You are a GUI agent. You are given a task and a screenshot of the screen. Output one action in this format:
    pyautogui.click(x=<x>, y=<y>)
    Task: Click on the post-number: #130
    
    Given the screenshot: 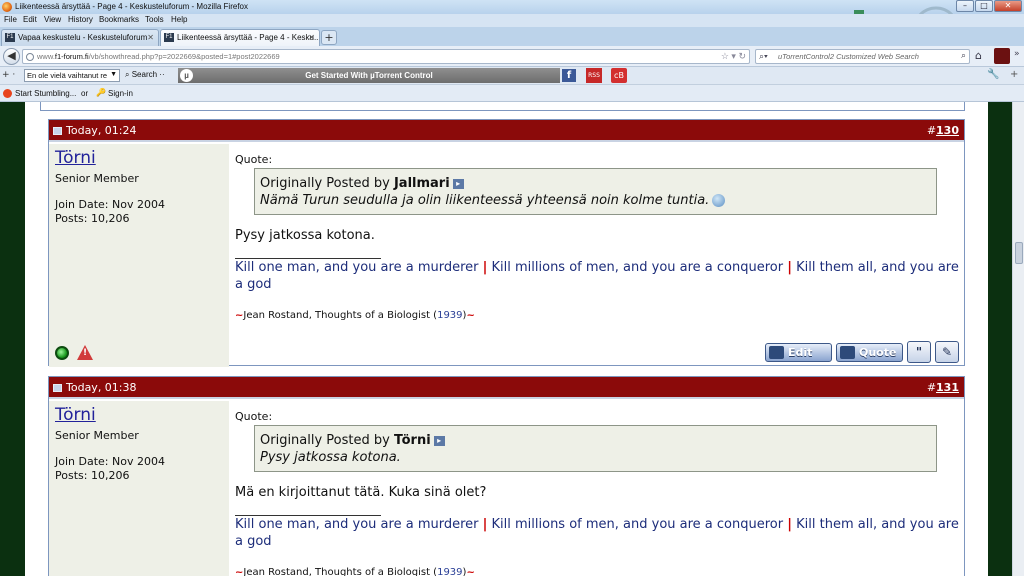 What is the action you would take?
    pyautogui.click(x=943, y=130)
    